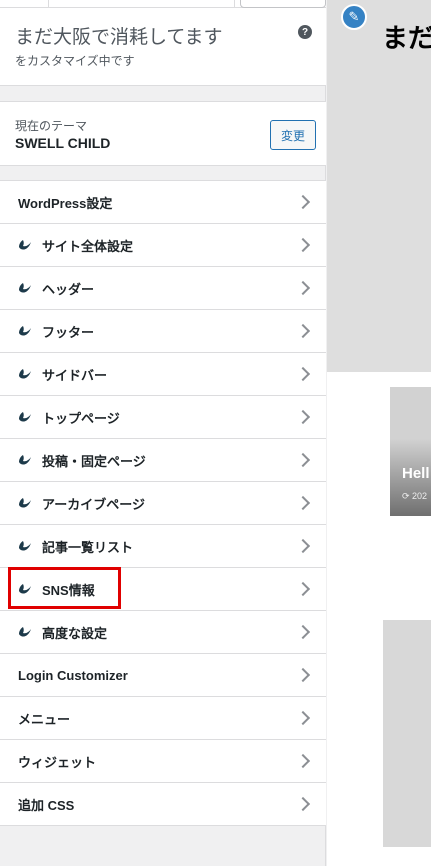 This screenshot has height=866, width=431. Describe the element at coordinates (415, 496) in the screenshot. I see `post-date: ⟳ 202` at that location.